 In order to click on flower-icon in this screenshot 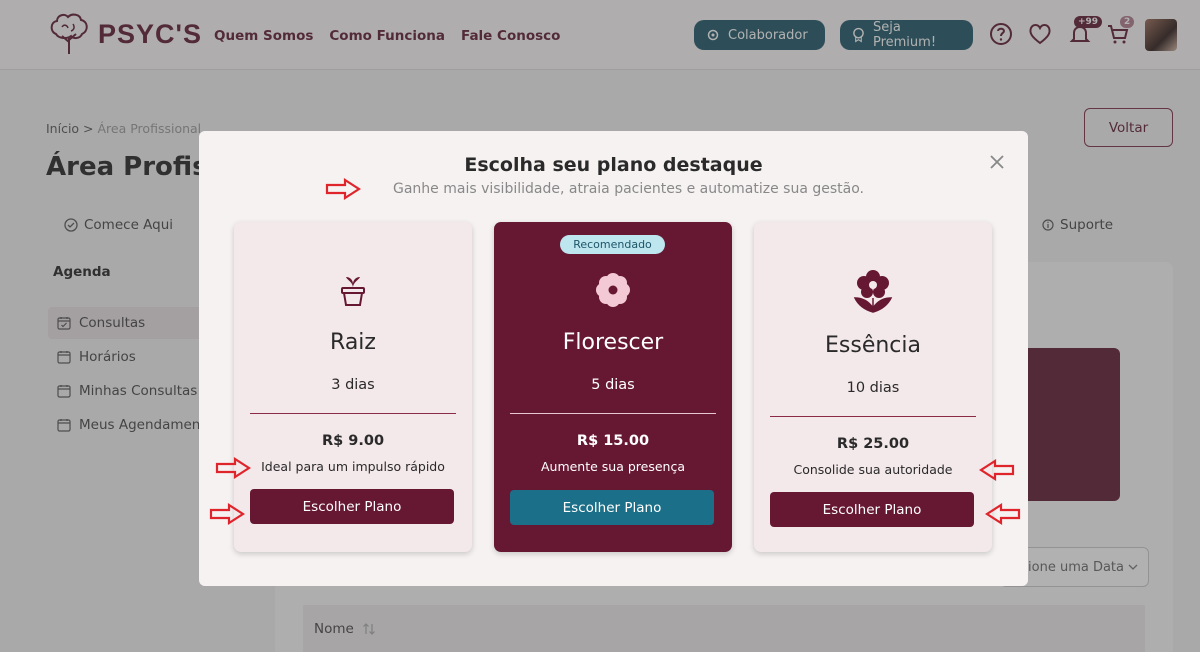, I will do `click(613, 290)`.